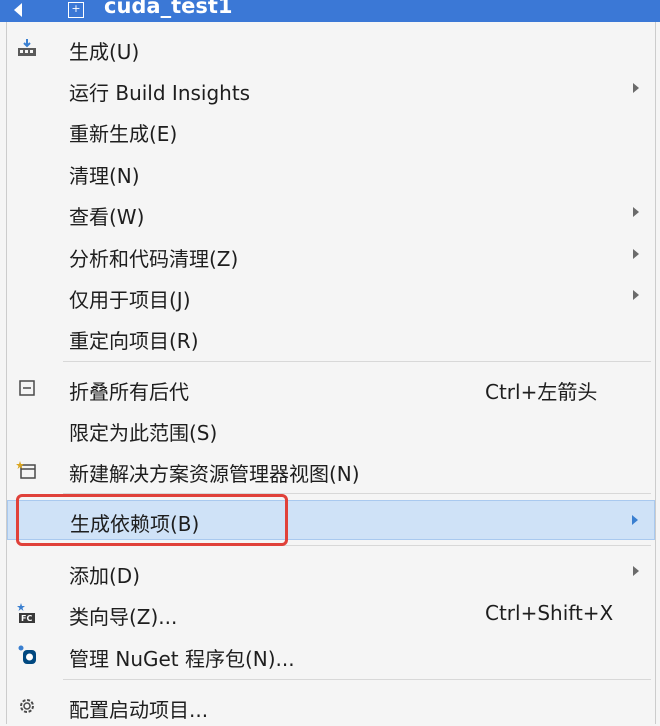 The image size is (660, 726). I want to click on menu-item-analyze-code-cleanup: 分析和代码清理(Z), so click(331, 255).